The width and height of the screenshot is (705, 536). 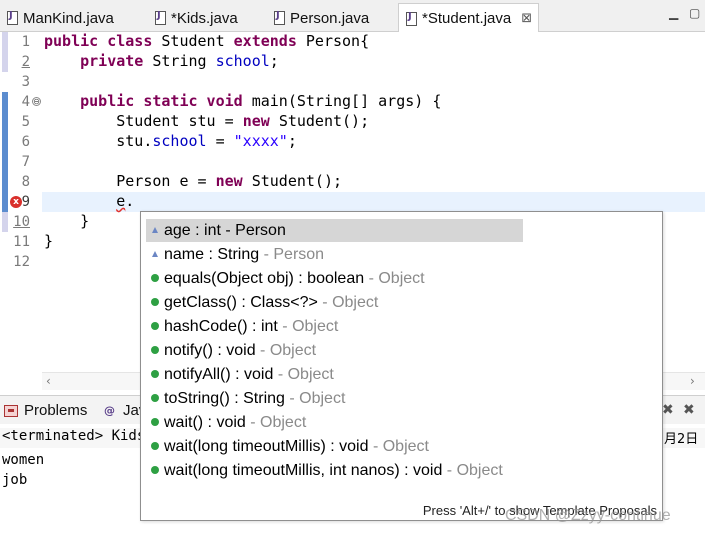 I want to click on line-number: 10, so click(x=21, y=222).